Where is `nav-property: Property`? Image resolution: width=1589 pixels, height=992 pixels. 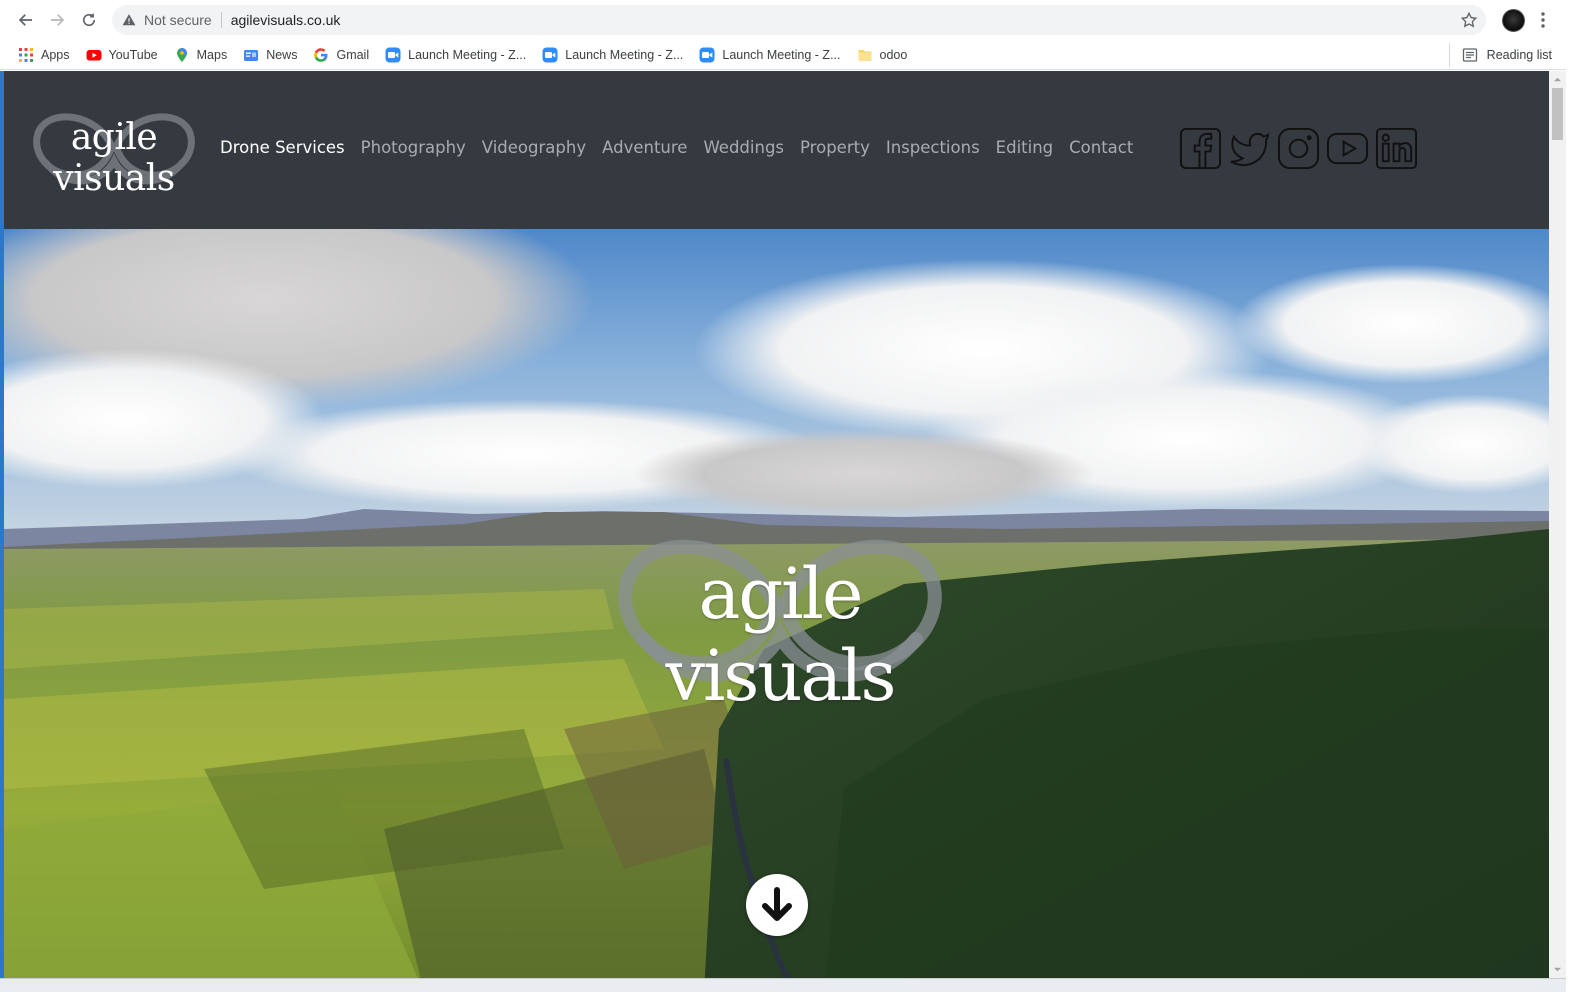
nav-property: Property is located at coordinates (835, 147).